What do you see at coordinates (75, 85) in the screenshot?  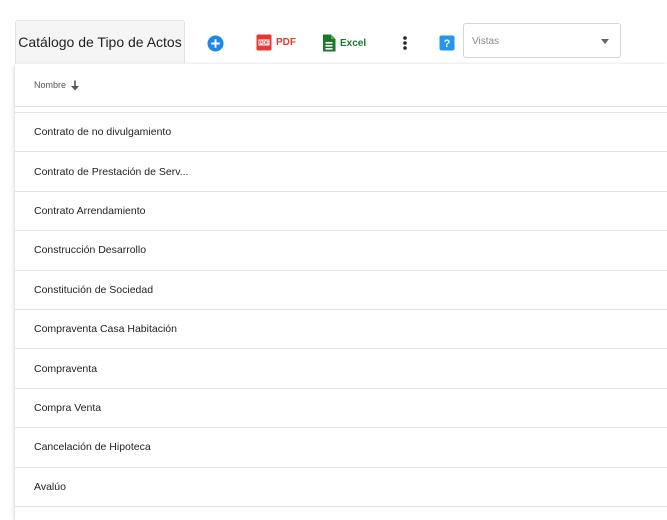 I see `arrow-down-icon` at bounding box center [75, 85].